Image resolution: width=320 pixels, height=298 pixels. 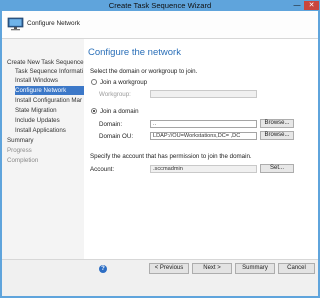 What do you see at coordinates (49, 71) in the screenshot?
I see `sidebar-item-task-sequence-information: Task Sequence Informati` at bounding box center [49, 71].